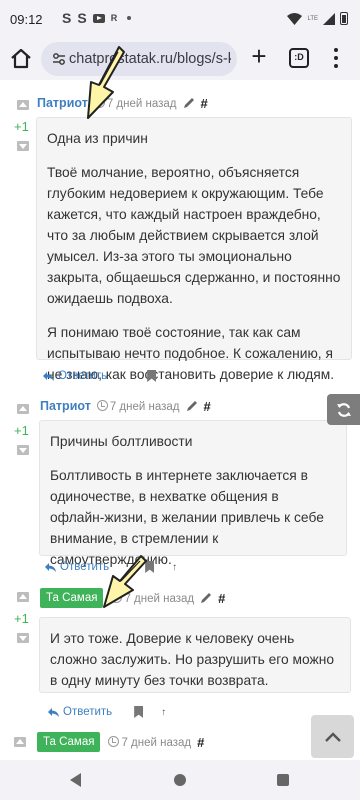 The width and height of the screenshot is (360, 800). I want to click on browser-toolbar: chatprostatak.ru/blogs/s-k + :D, so click(180, 59).